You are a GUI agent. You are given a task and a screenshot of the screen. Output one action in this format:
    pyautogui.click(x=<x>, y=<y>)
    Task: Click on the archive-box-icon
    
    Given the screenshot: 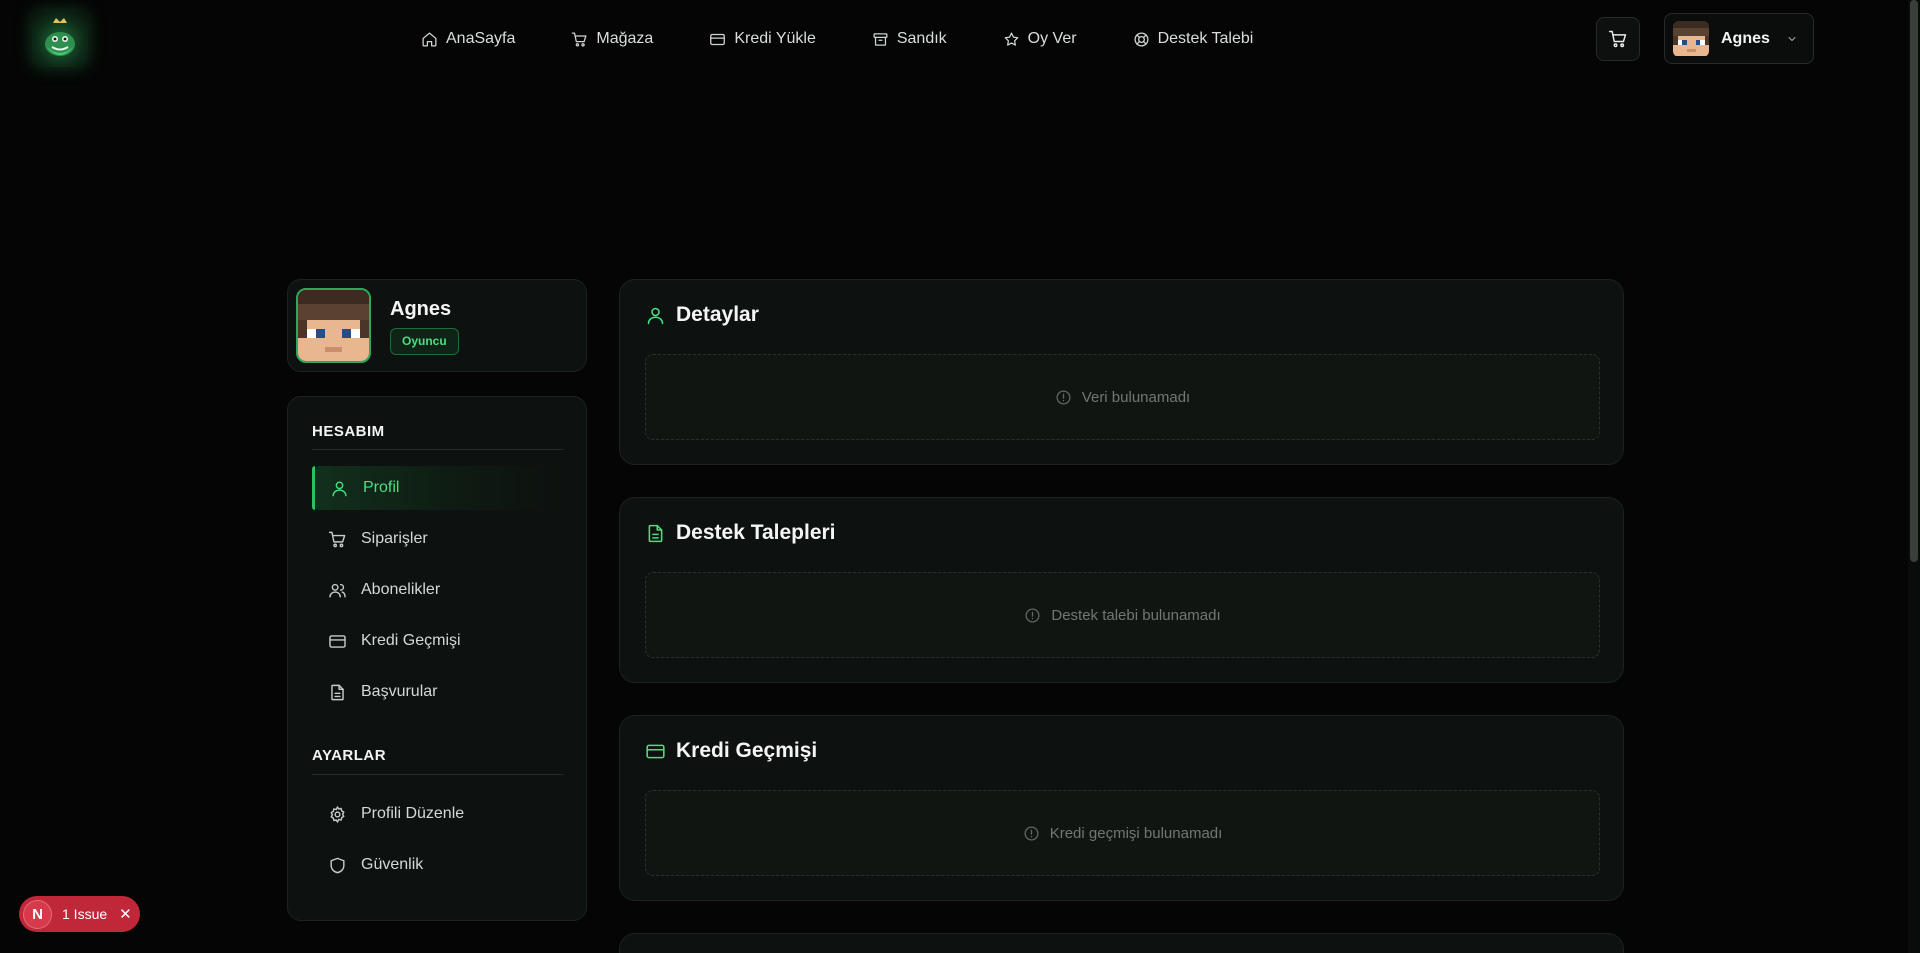 What is the action you would take?
    pyautogui.click(x=880, y=39)
    